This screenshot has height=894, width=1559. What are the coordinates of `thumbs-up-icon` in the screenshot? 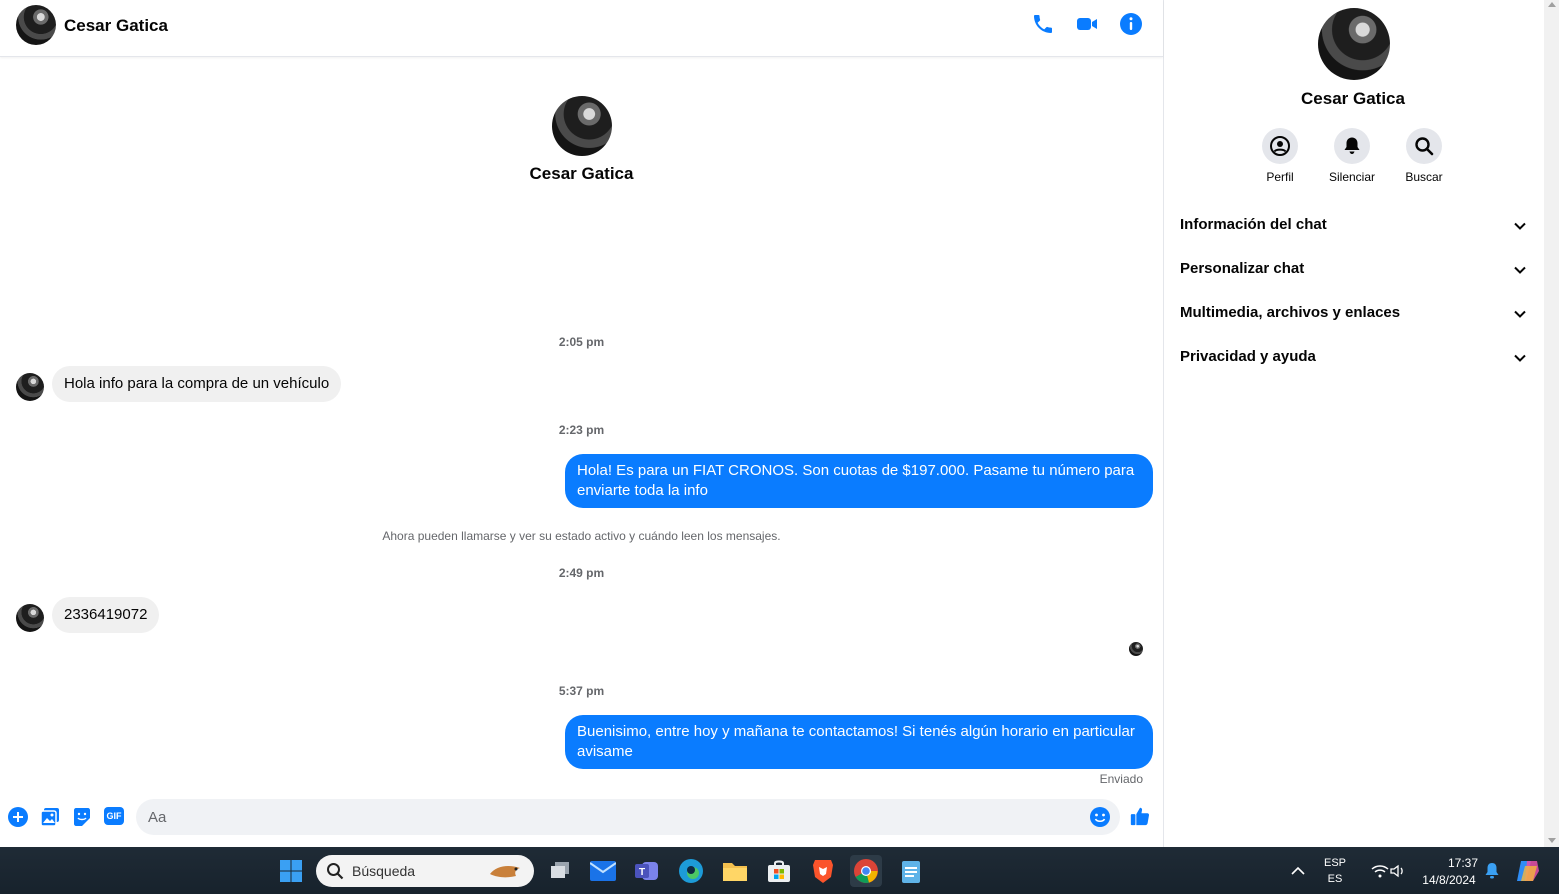 It's located at (1141, 817).